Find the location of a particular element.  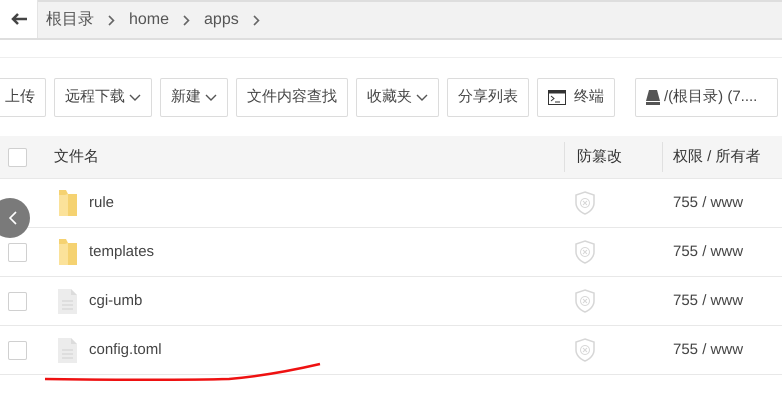

column-header: 防篡改 is located at coordinates (599, 157).